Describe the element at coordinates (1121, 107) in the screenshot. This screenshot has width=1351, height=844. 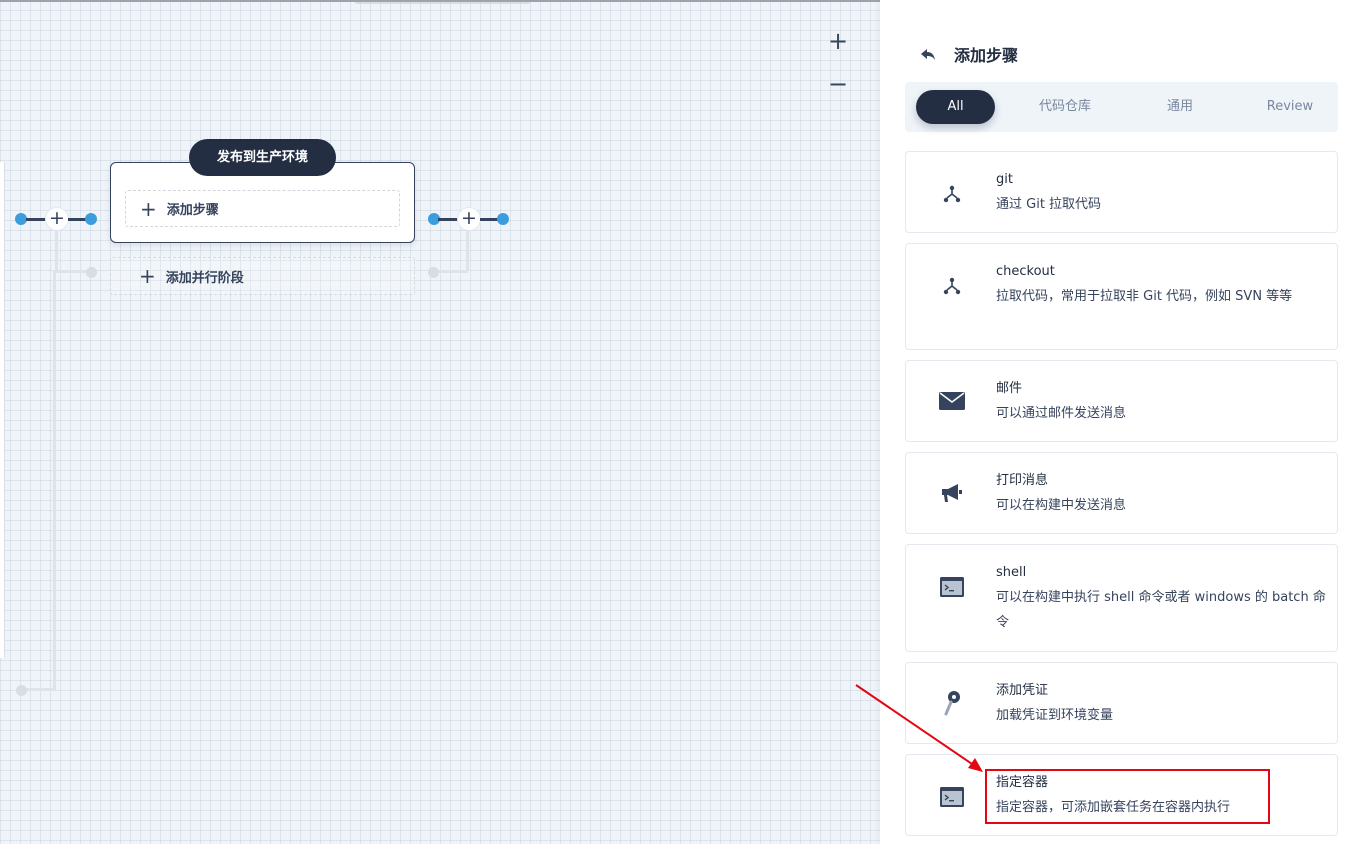
I see `category-tabs: All 代码仓库 通用 Review` at that location.